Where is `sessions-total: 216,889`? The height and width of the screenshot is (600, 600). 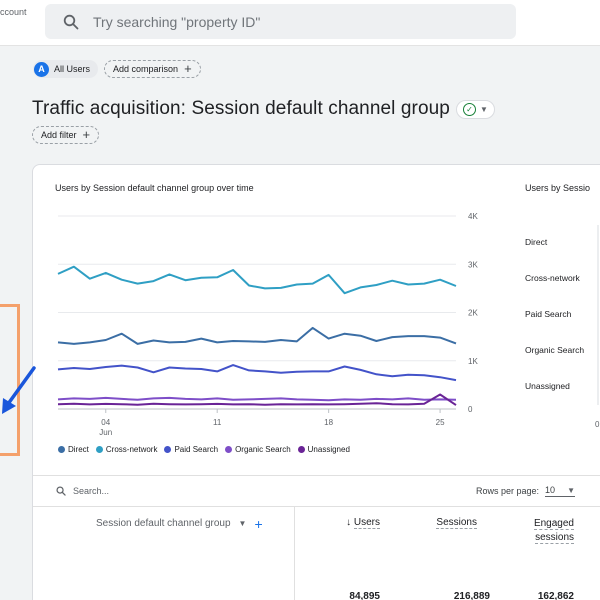 sessions-total: 216,889 is located at coordinates (471, 595).